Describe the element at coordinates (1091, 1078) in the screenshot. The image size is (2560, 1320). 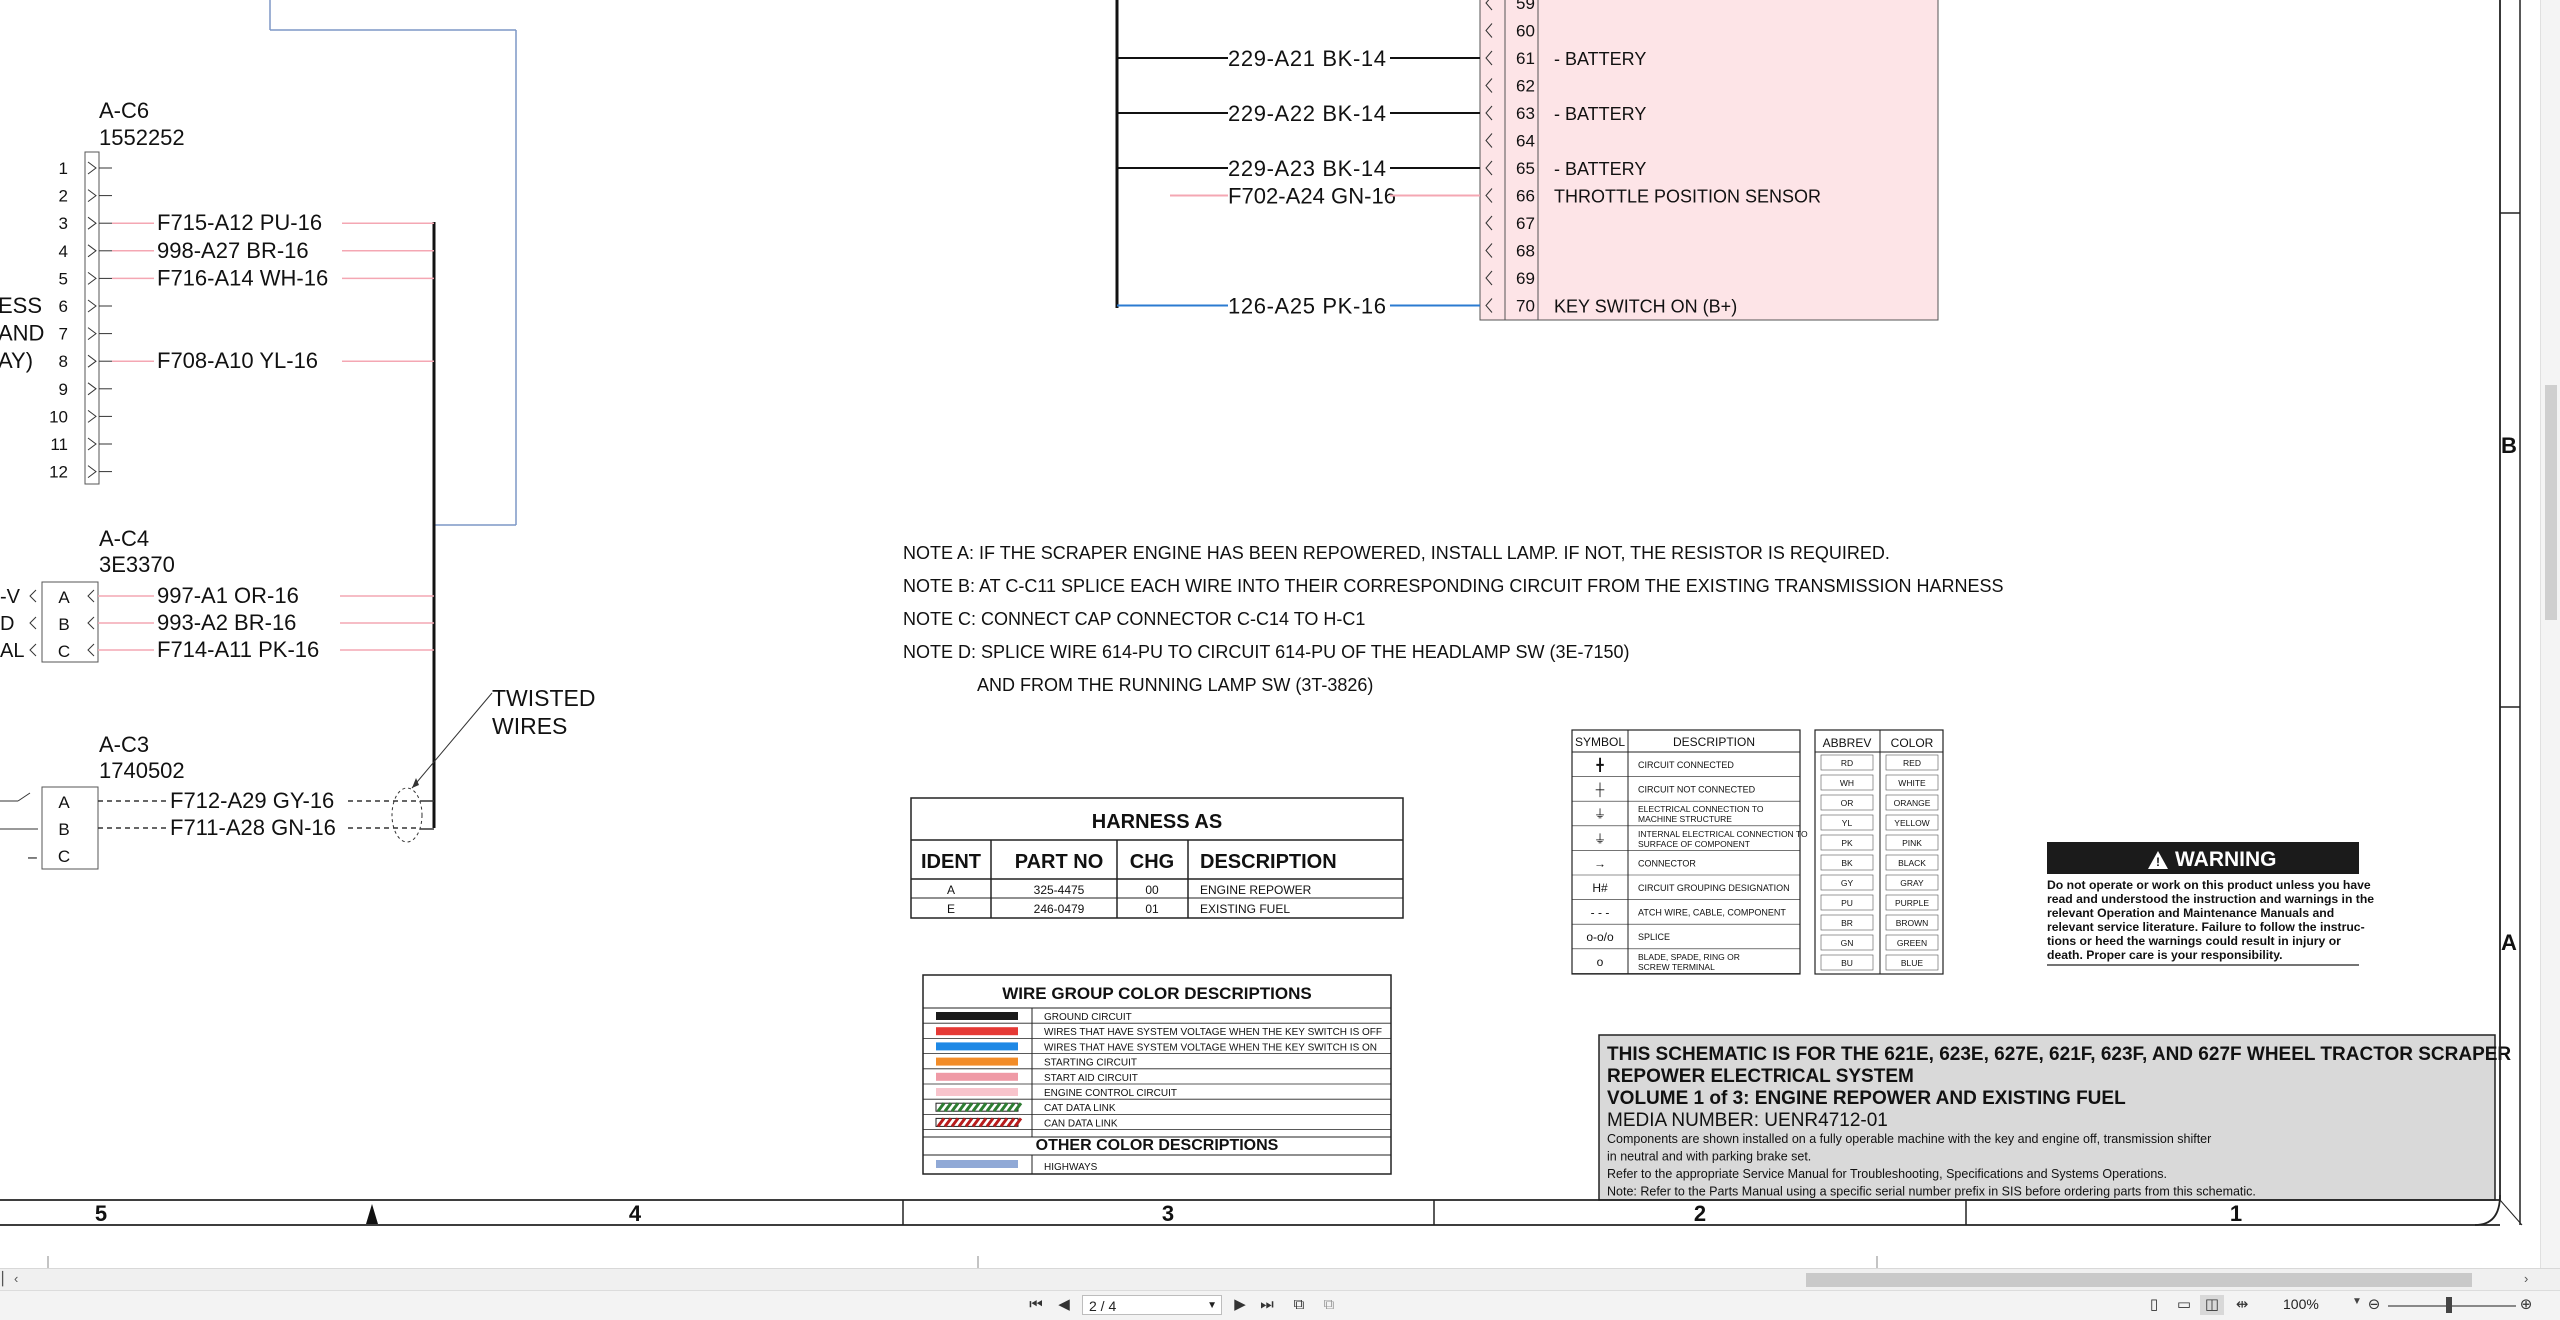
I see `wire-group-label: START AID CIRCUIT` at that location.